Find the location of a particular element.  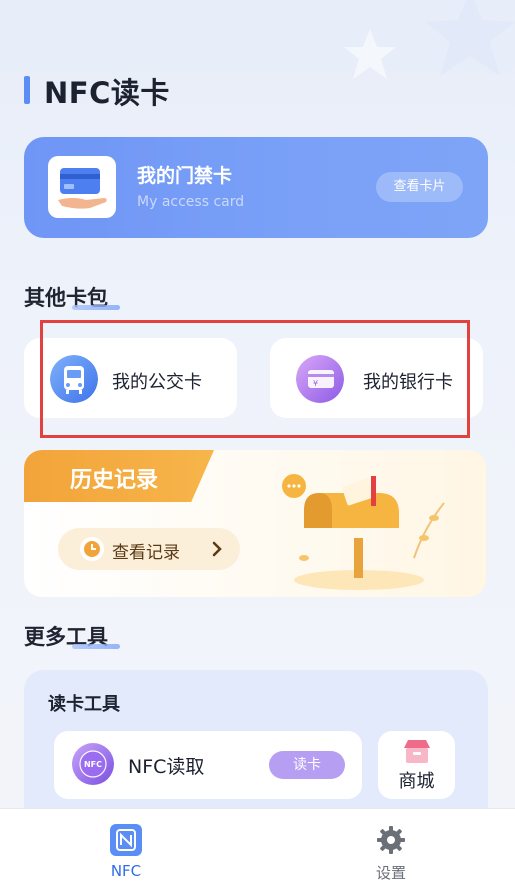

view-records-button: 查看记录 is located at coordinates (149, 549).